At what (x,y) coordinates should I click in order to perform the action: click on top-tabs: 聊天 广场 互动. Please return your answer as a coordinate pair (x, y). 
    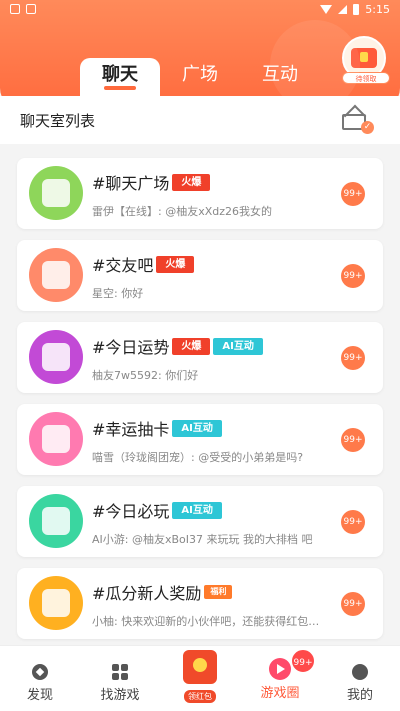
    Looking at the image, I should click on (200, 77).